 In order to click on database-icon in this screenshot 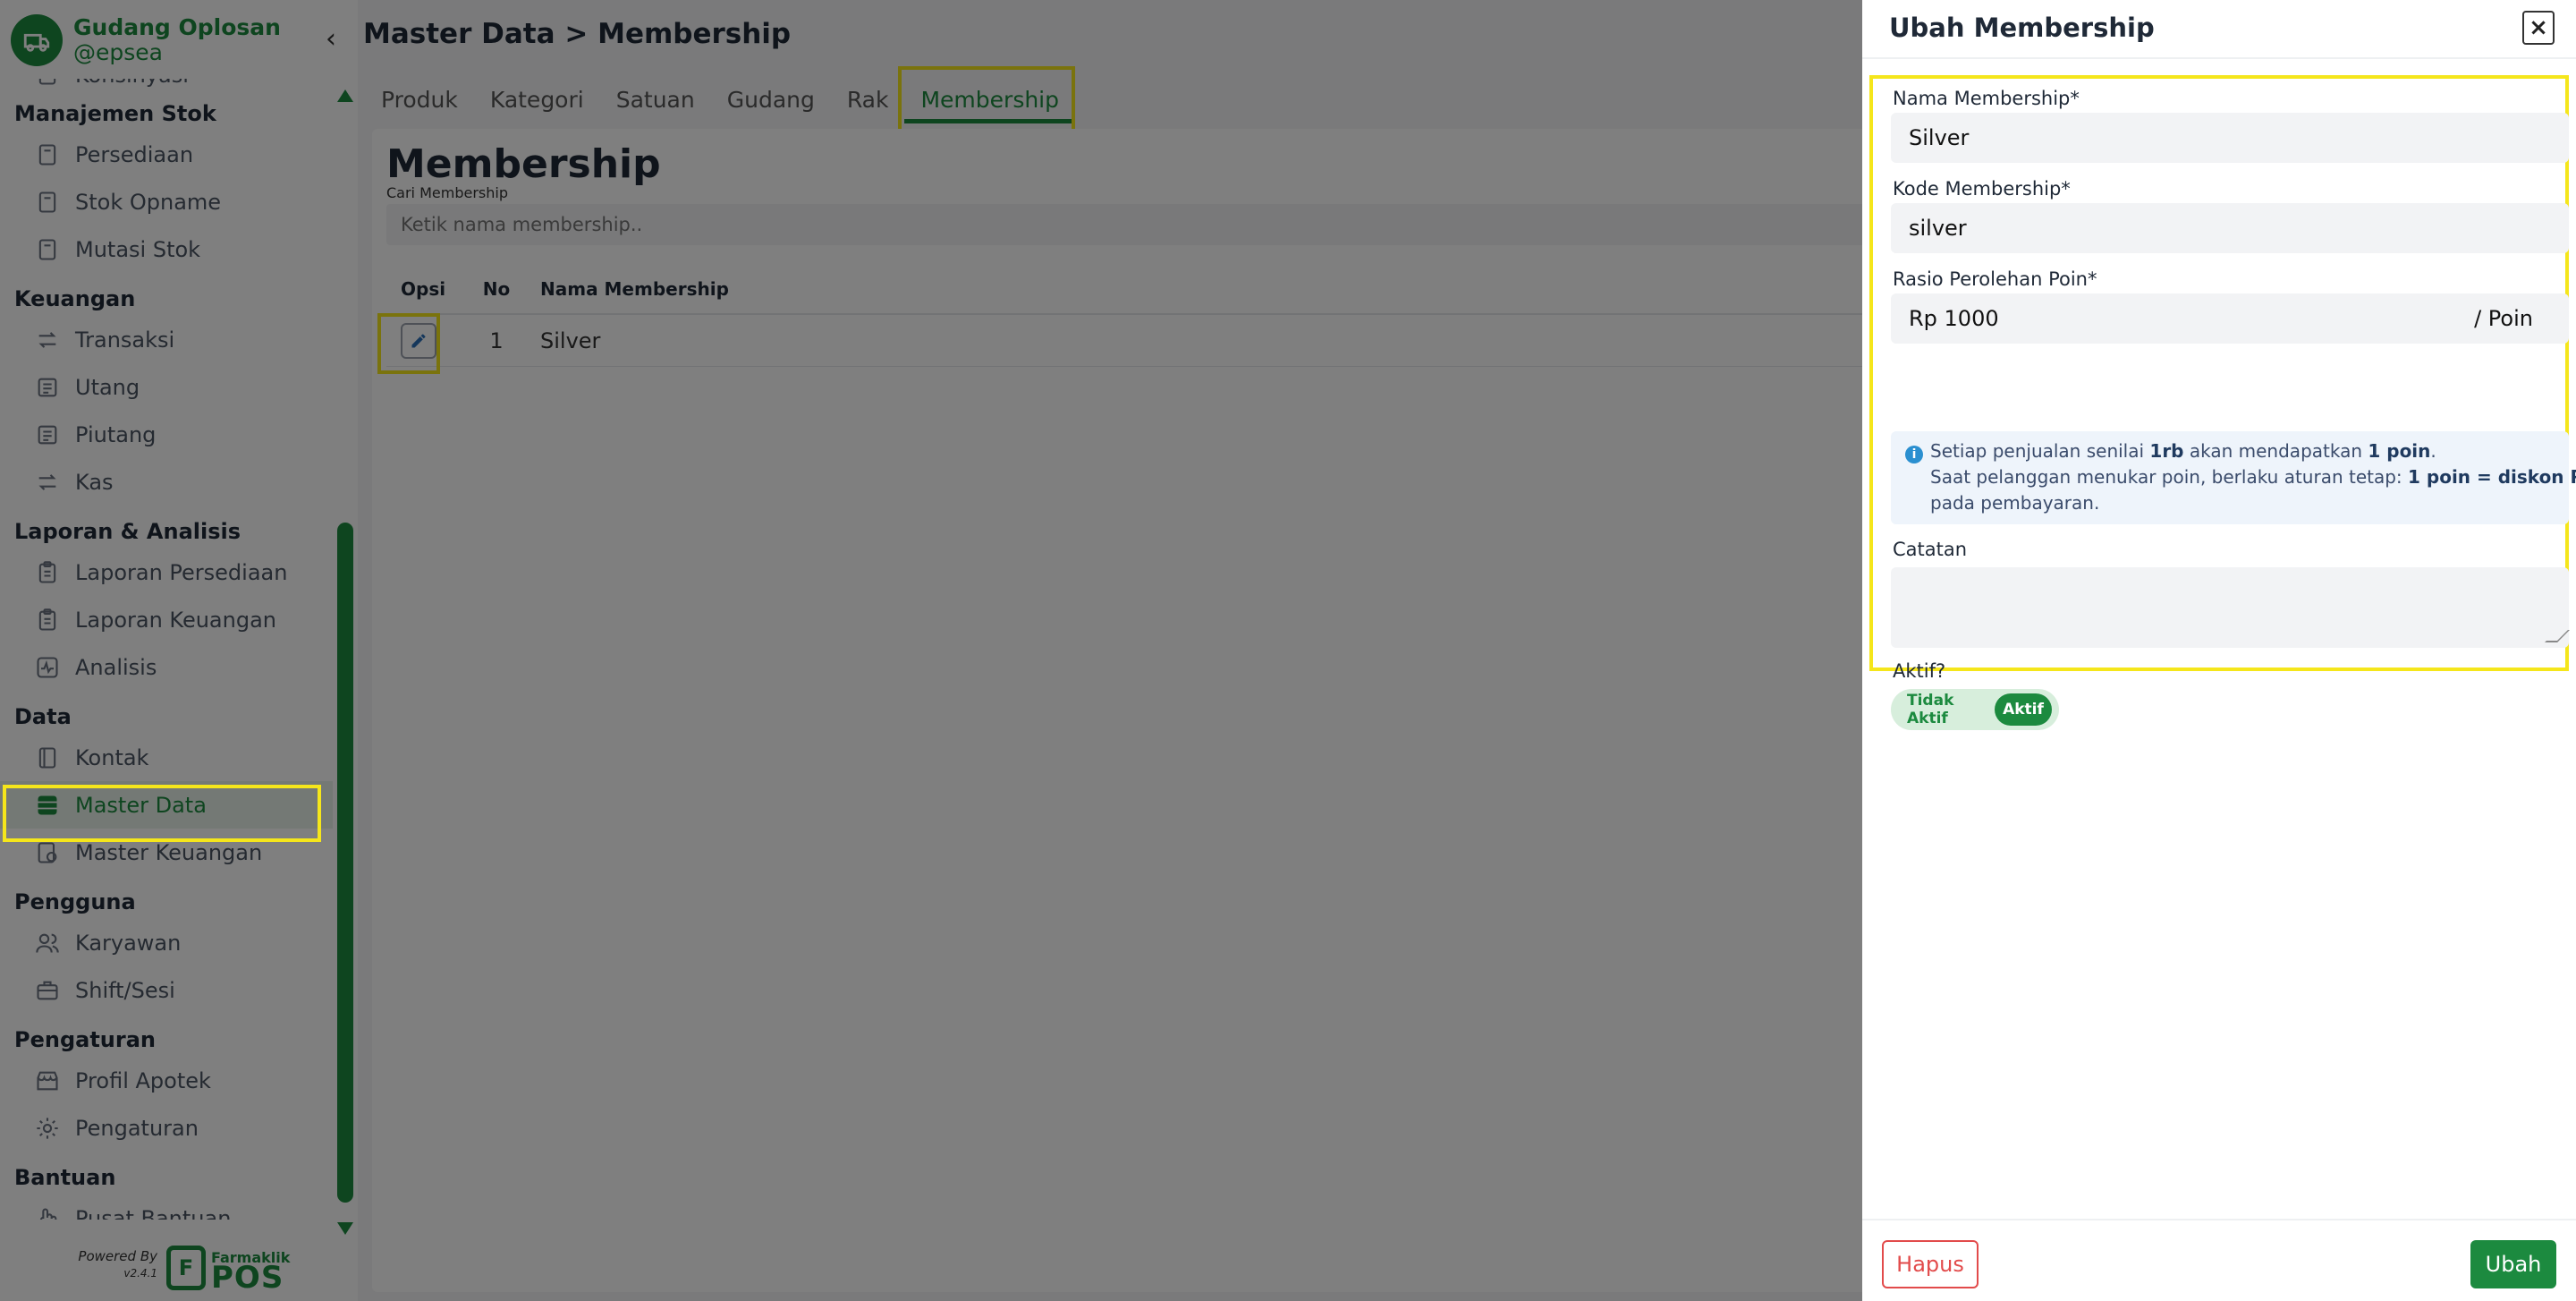, I will do `click(47, 805)`.